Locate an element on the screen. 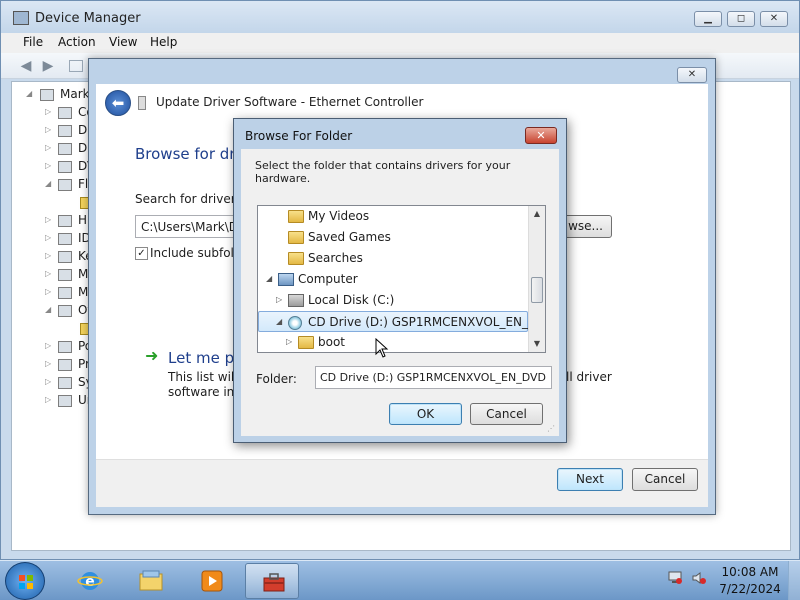 The image size is (800, 600). taskbar-device-manager is located at coordinates (272, 581).